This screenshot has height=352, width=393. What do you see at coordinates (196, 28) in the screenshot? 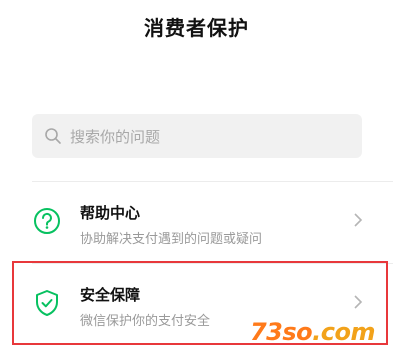
I see `page-title: 消费者保护` at bounding box center [196, 28].